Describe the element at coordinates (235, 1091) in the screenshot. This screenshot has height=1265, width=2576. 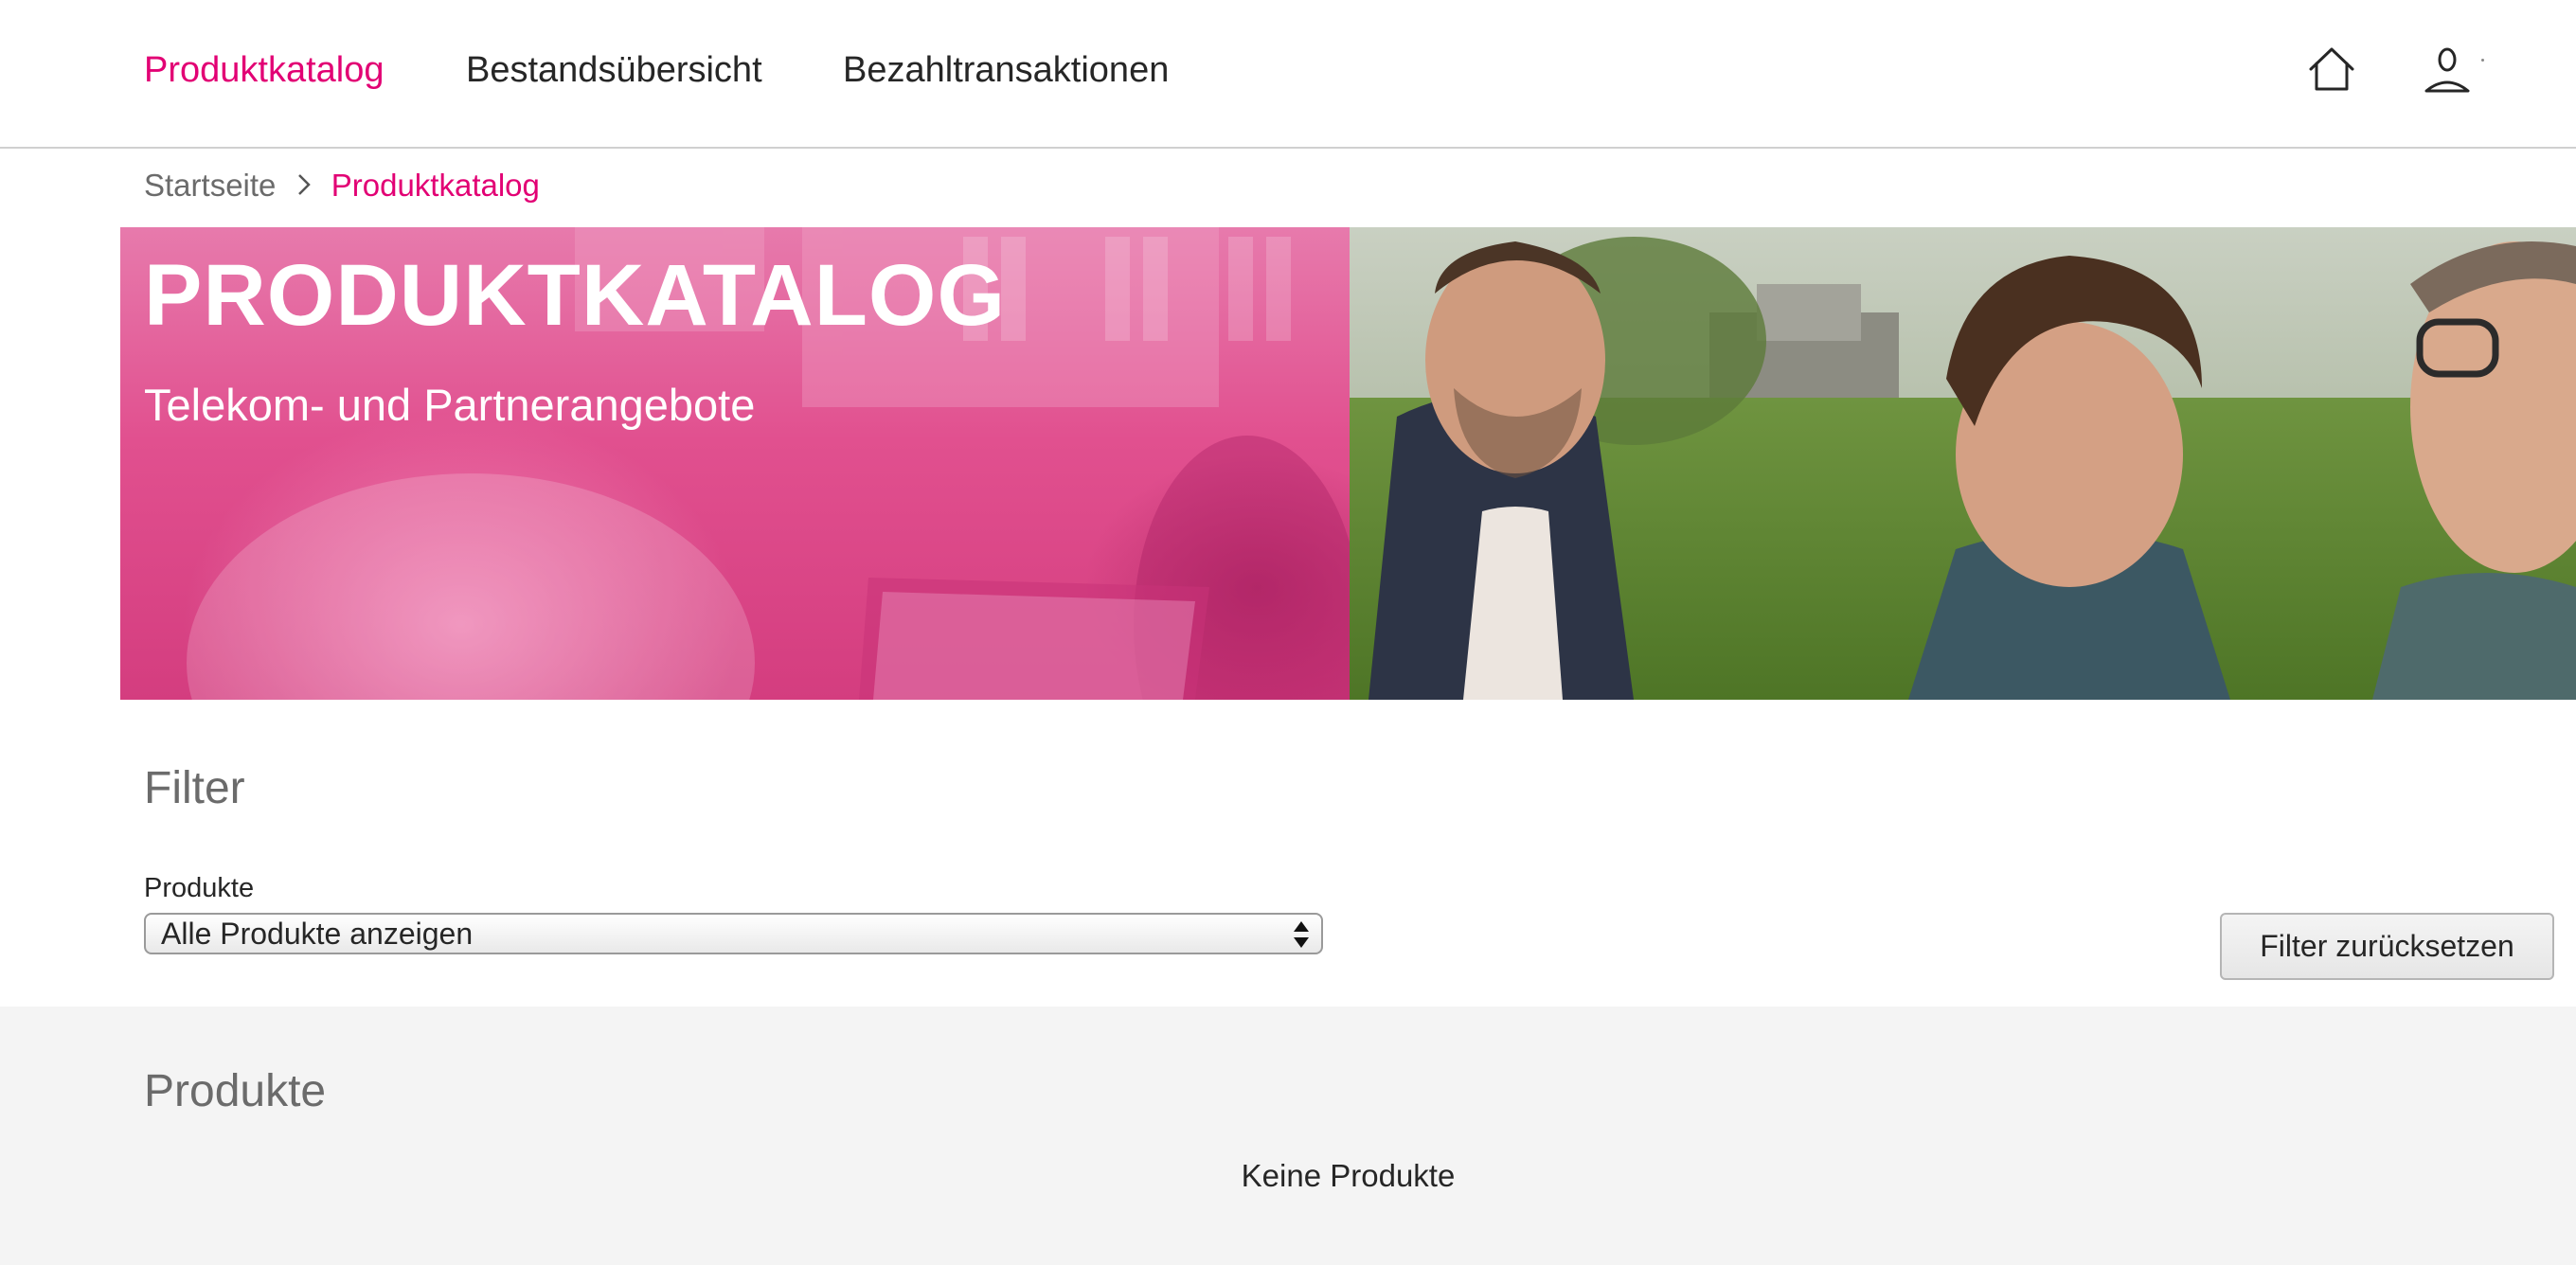
I see `products-heading: Produkte` at that location.